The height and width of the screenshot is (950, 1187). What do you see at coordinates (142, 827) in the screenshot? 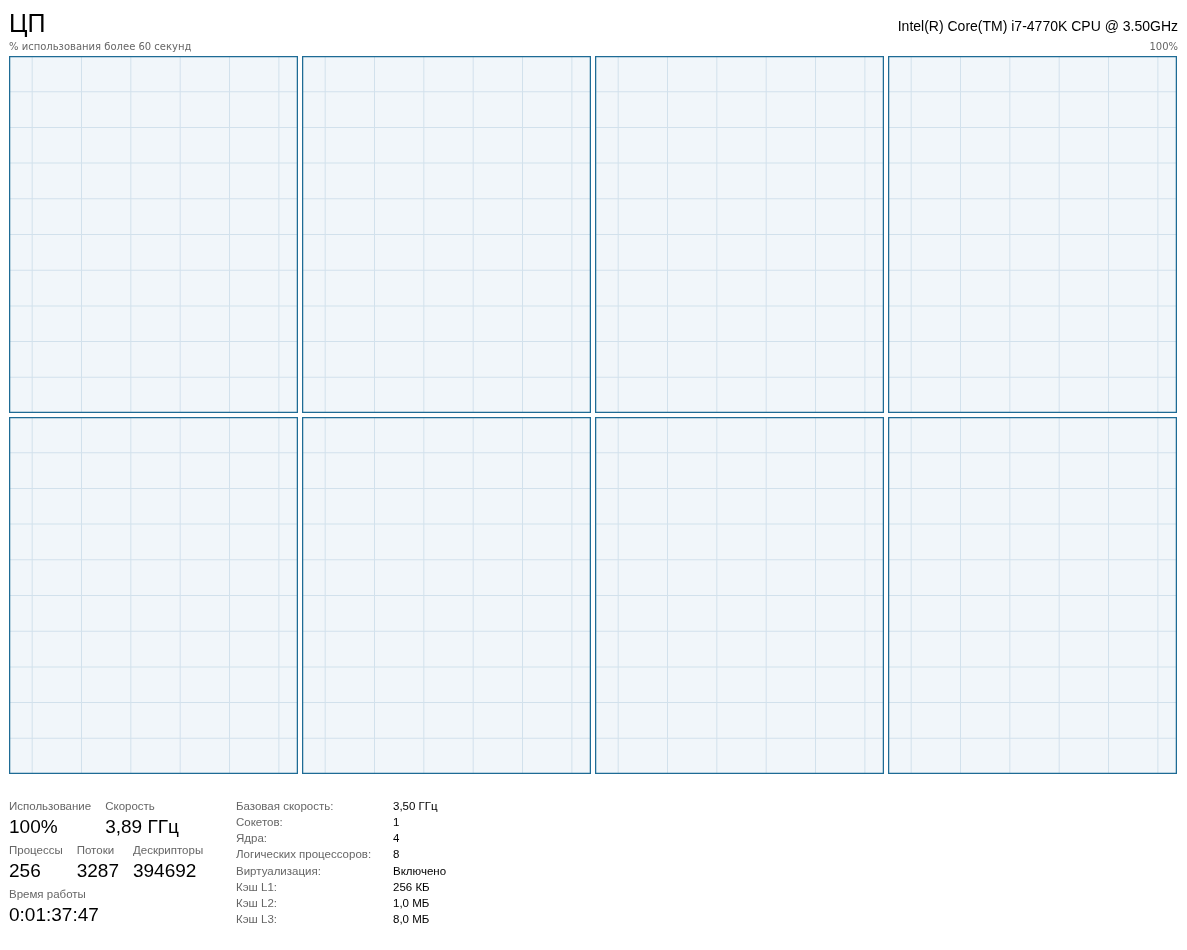
I see `stat-value: 3,89 ГГц` at bounding box center [142, 827].